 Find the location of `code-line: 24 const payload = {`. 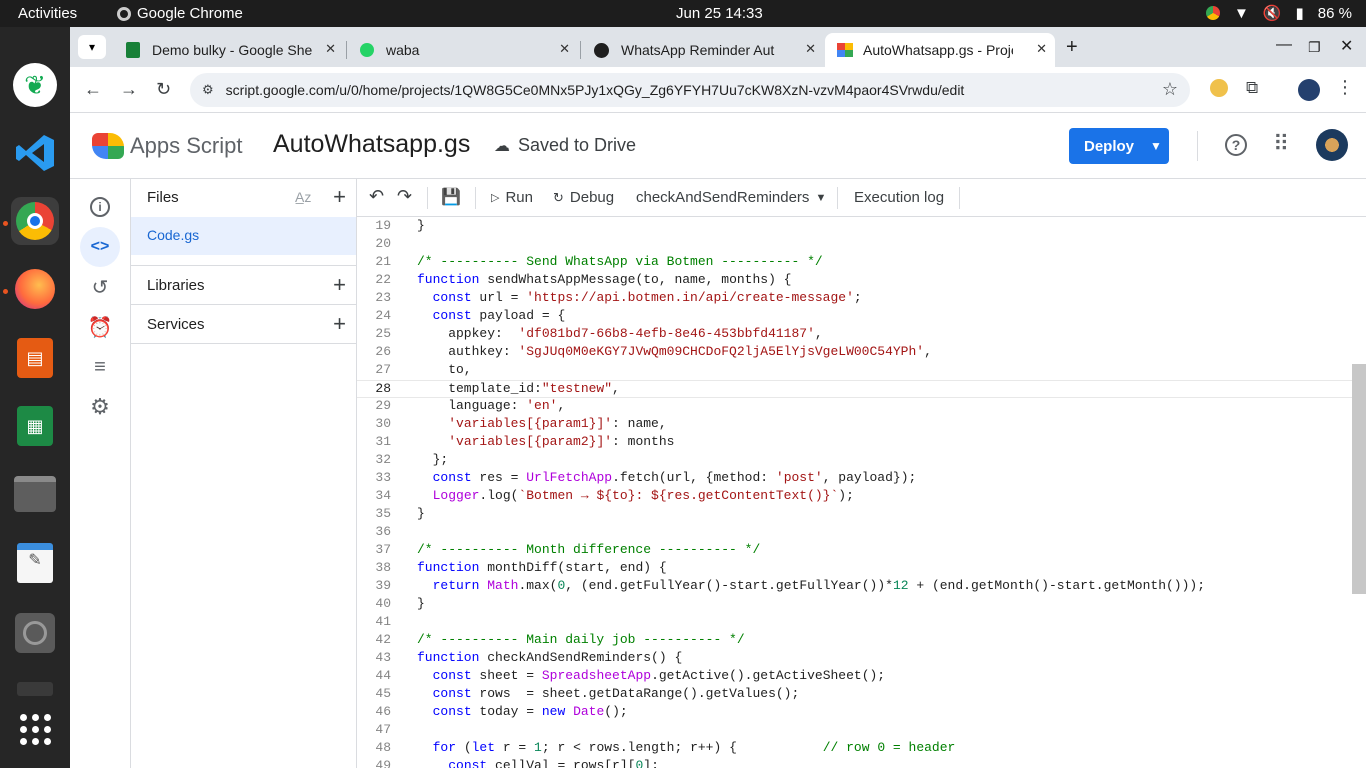

code-line: 24 const payload = { is located at coordinates (854, 317).